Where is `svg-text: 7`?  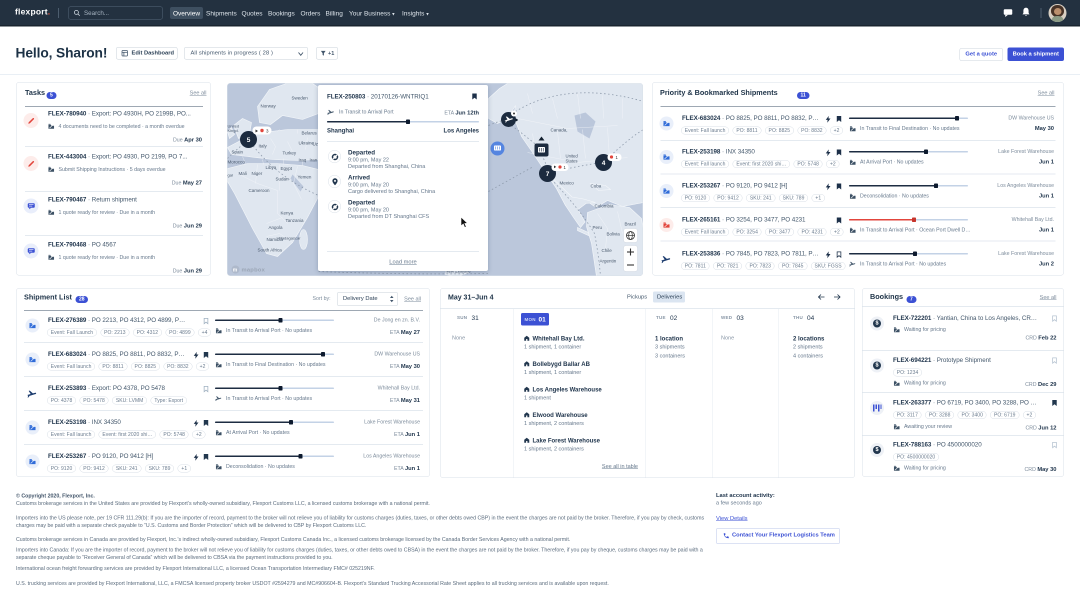
svg-text: 7 is located at coordinates (548, 174).